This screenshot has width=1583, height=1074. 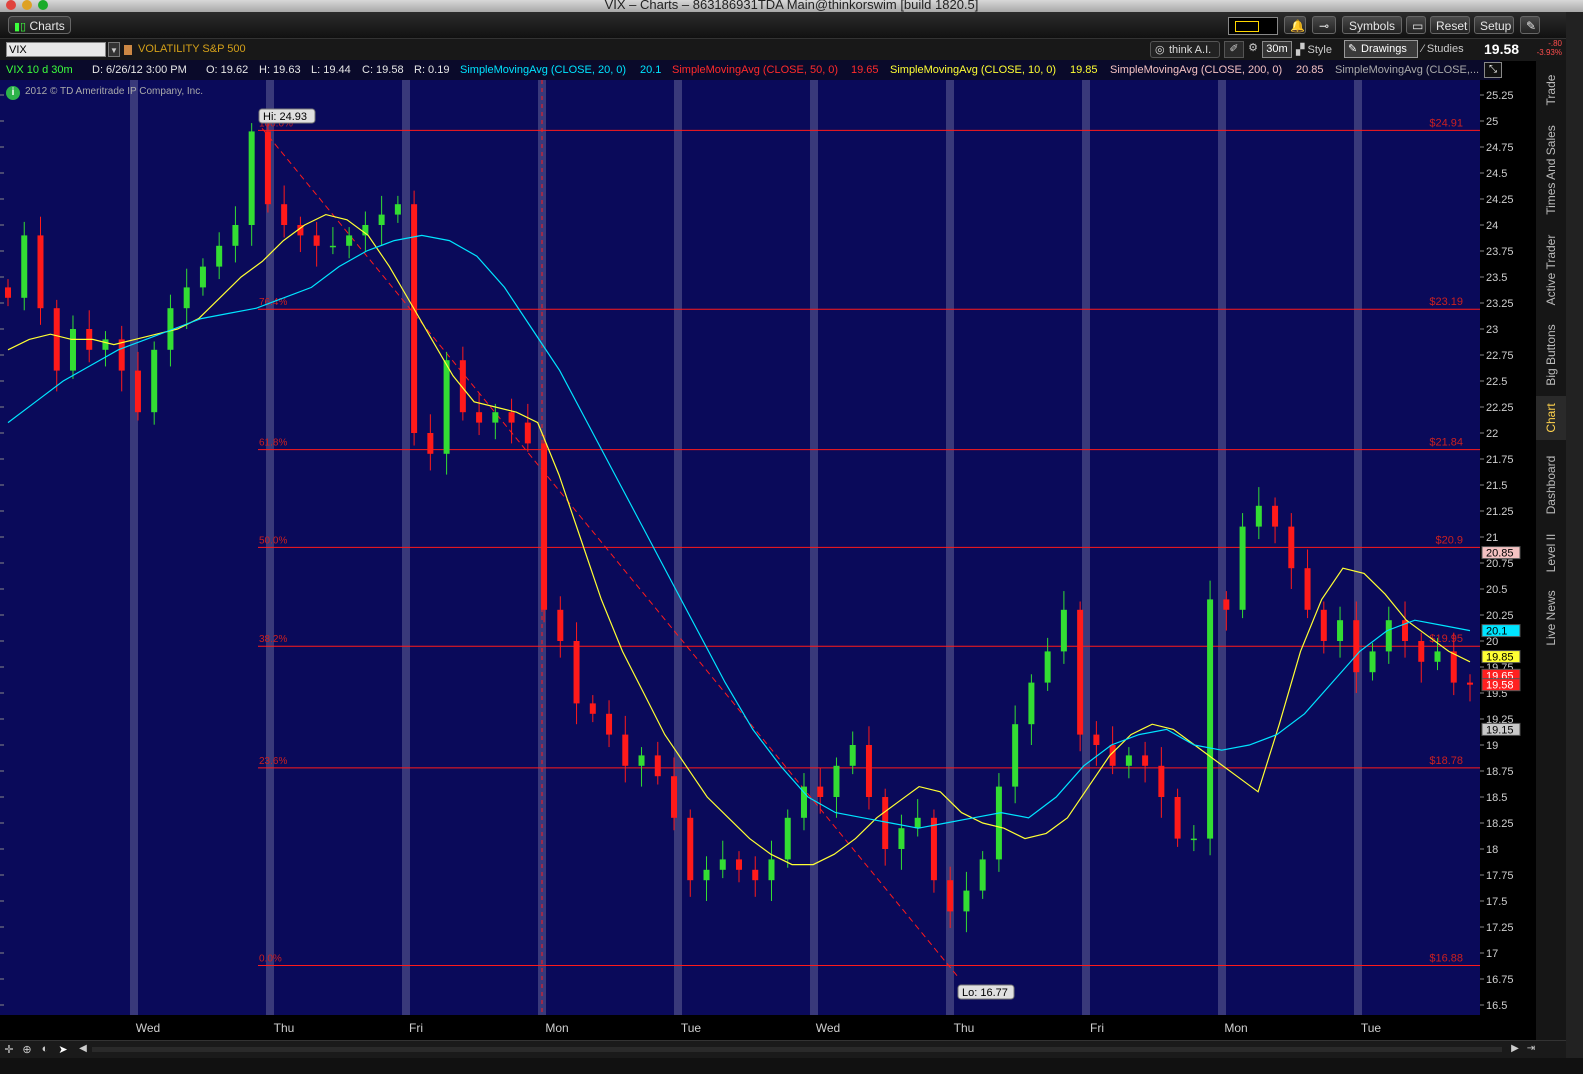 What do you see at coordinates (1416, 25) in the screenshot?
I see `layout-button: ▭` at bounding box center [1416, 25].